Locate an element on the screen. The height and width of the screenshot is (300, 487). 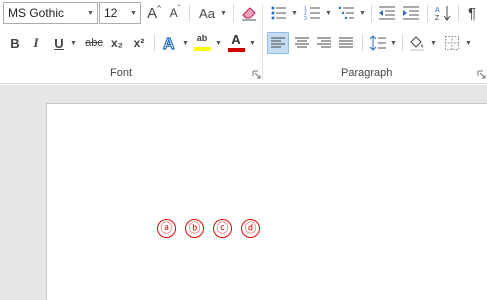
font-color-button: A is located at coordinates (236, 42).